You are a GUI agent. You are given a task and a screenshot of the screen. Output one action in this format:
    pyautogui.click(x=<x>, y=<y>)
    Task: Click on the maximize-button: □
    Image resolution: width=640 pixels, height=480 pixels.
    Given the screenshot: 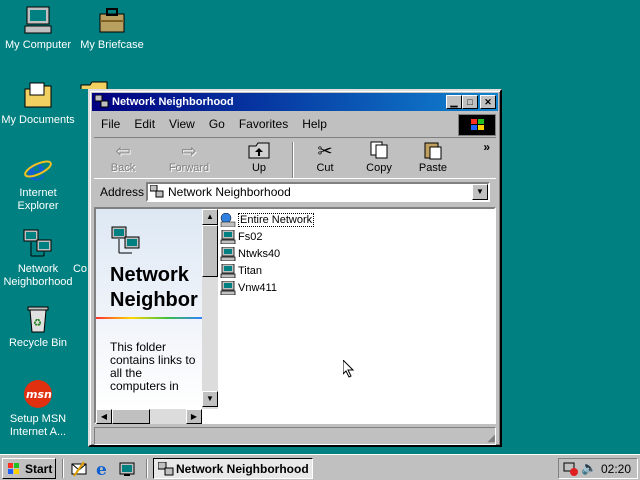 What is the action you would take?
    pyautogui.click(x=470, y=102)
    